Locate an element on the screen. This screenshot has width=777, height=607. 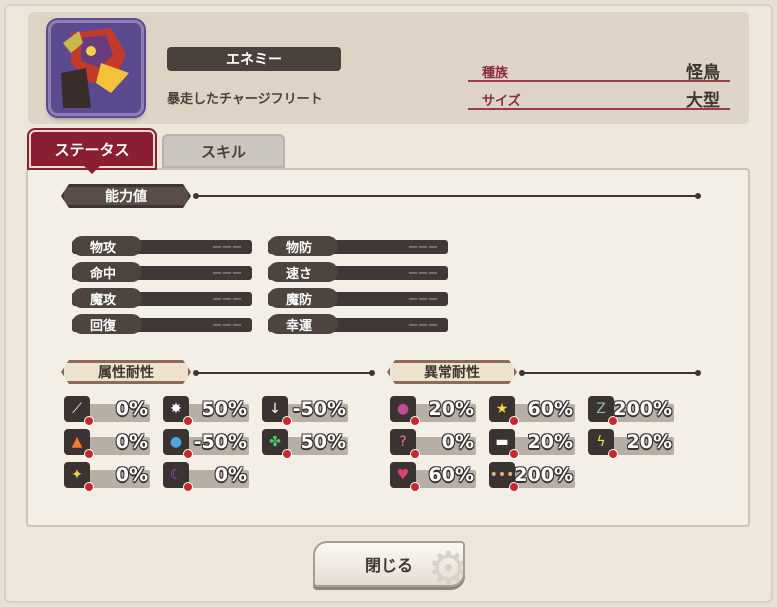
size-row: サイズ 大型 is located at coordinates (599, 97).